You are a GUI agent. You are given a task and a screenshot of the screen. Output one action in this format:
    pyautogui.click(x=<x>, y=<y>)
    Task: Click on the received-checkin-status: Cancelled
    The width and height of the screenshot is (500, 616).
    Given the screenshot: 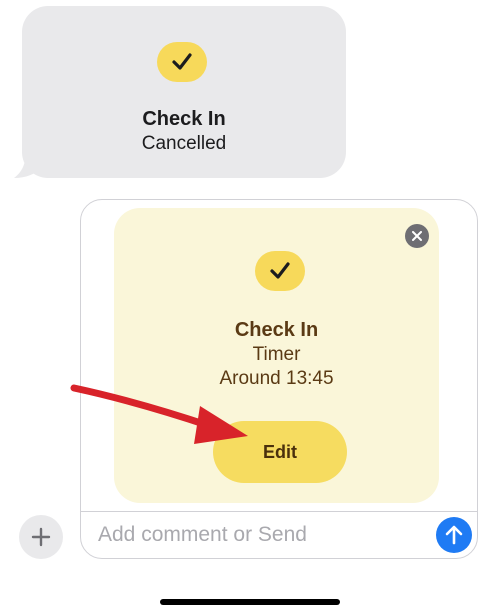 What is the action you would take?
    pyautogui.click(x=184, y=143)
    